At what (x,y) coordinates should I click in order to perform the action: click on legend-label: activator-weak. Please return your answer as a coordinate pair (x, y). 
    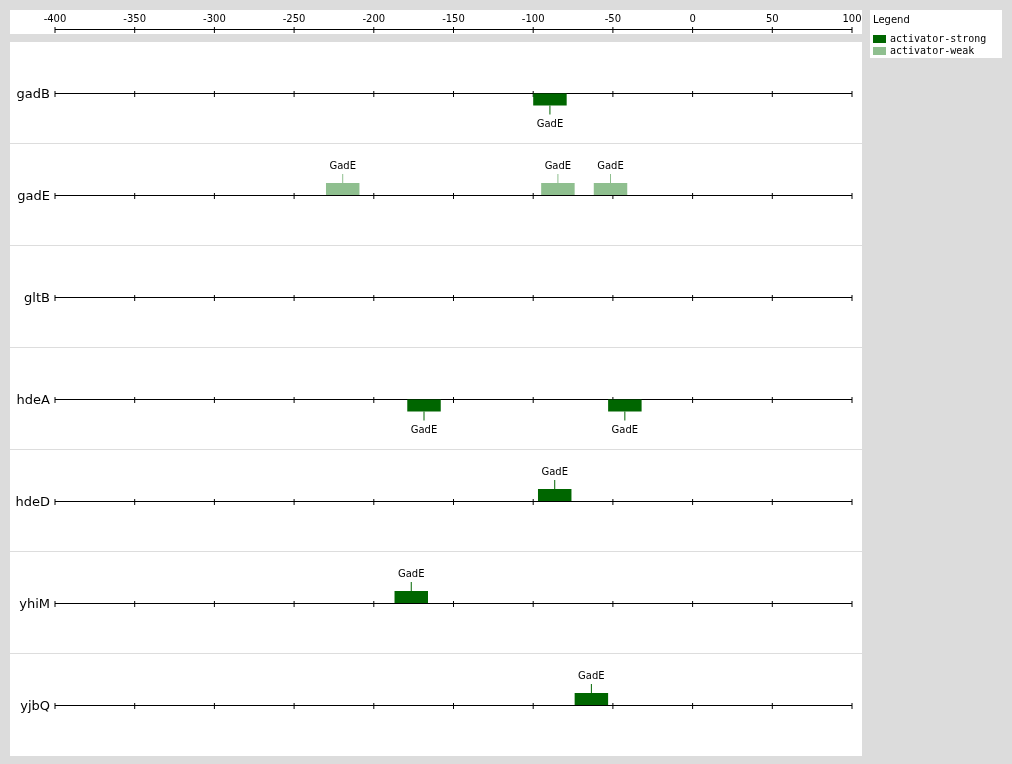
    Looking at the image, I should click on (932, 51).